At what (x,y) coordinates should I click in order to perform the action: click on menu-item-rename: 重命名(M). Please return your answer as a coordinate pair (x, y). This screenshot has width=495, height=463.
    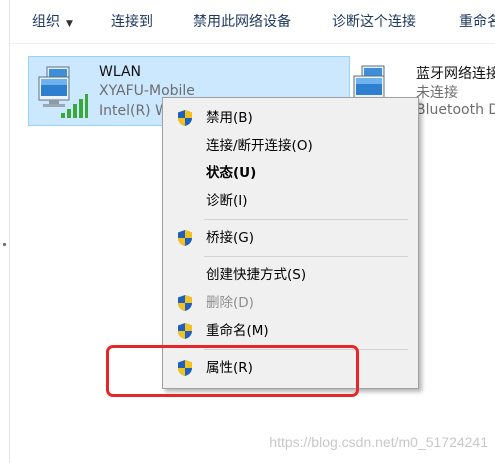
    Looking at the image, I should click on (290, 331).